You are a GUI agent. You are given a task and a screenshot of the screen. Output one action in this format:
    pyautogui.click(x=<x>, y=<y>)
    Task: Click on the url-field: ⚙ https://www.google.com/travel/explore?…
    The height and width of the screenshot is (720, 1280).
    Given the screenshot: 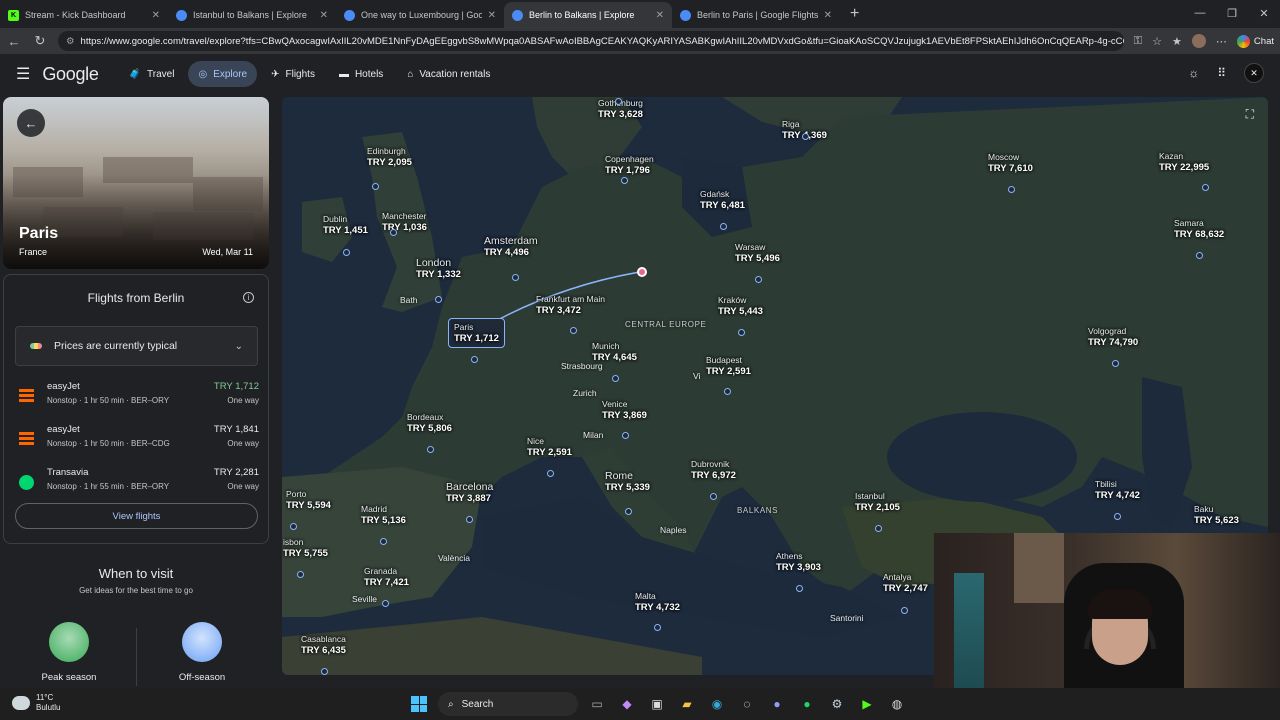 What is the action you would take?
    pyautogui.click(x=591, y=41)
    